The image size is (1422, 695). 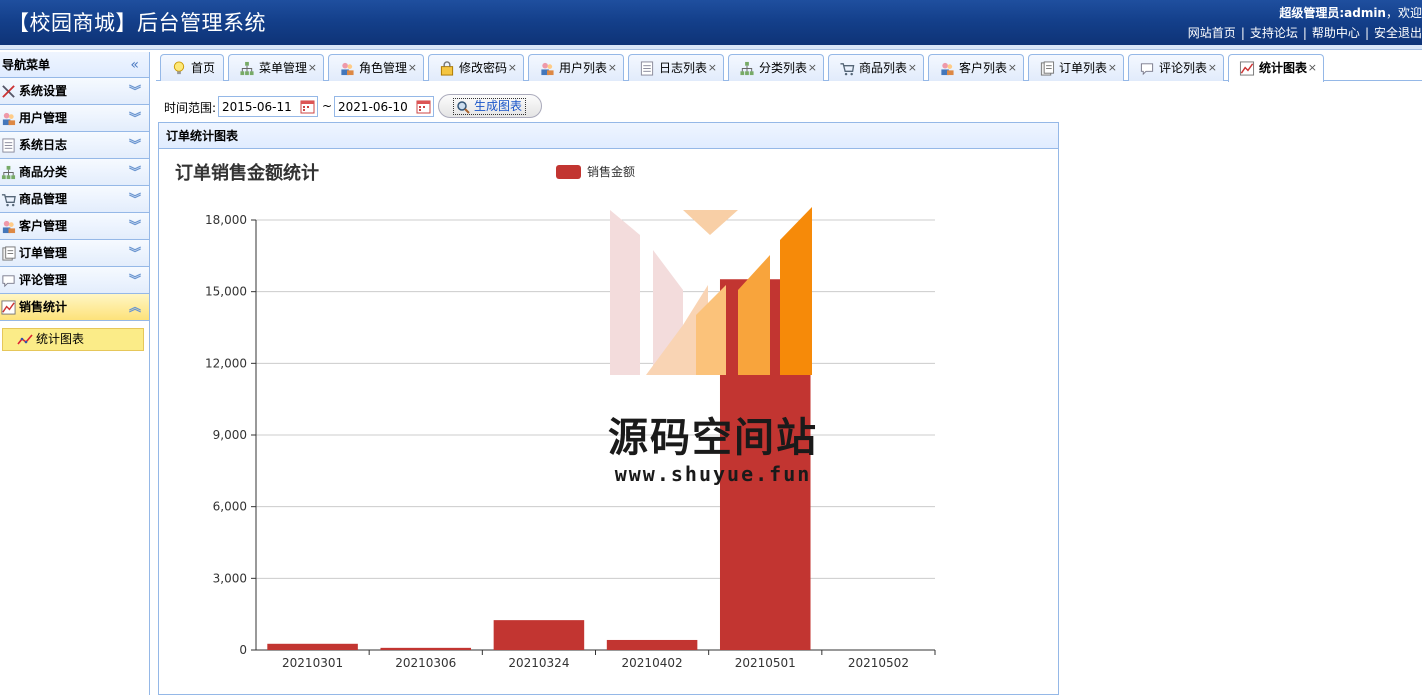 I want to click on sidebar-item-5: 客户管理 ︾, so click(x=74, y=226).